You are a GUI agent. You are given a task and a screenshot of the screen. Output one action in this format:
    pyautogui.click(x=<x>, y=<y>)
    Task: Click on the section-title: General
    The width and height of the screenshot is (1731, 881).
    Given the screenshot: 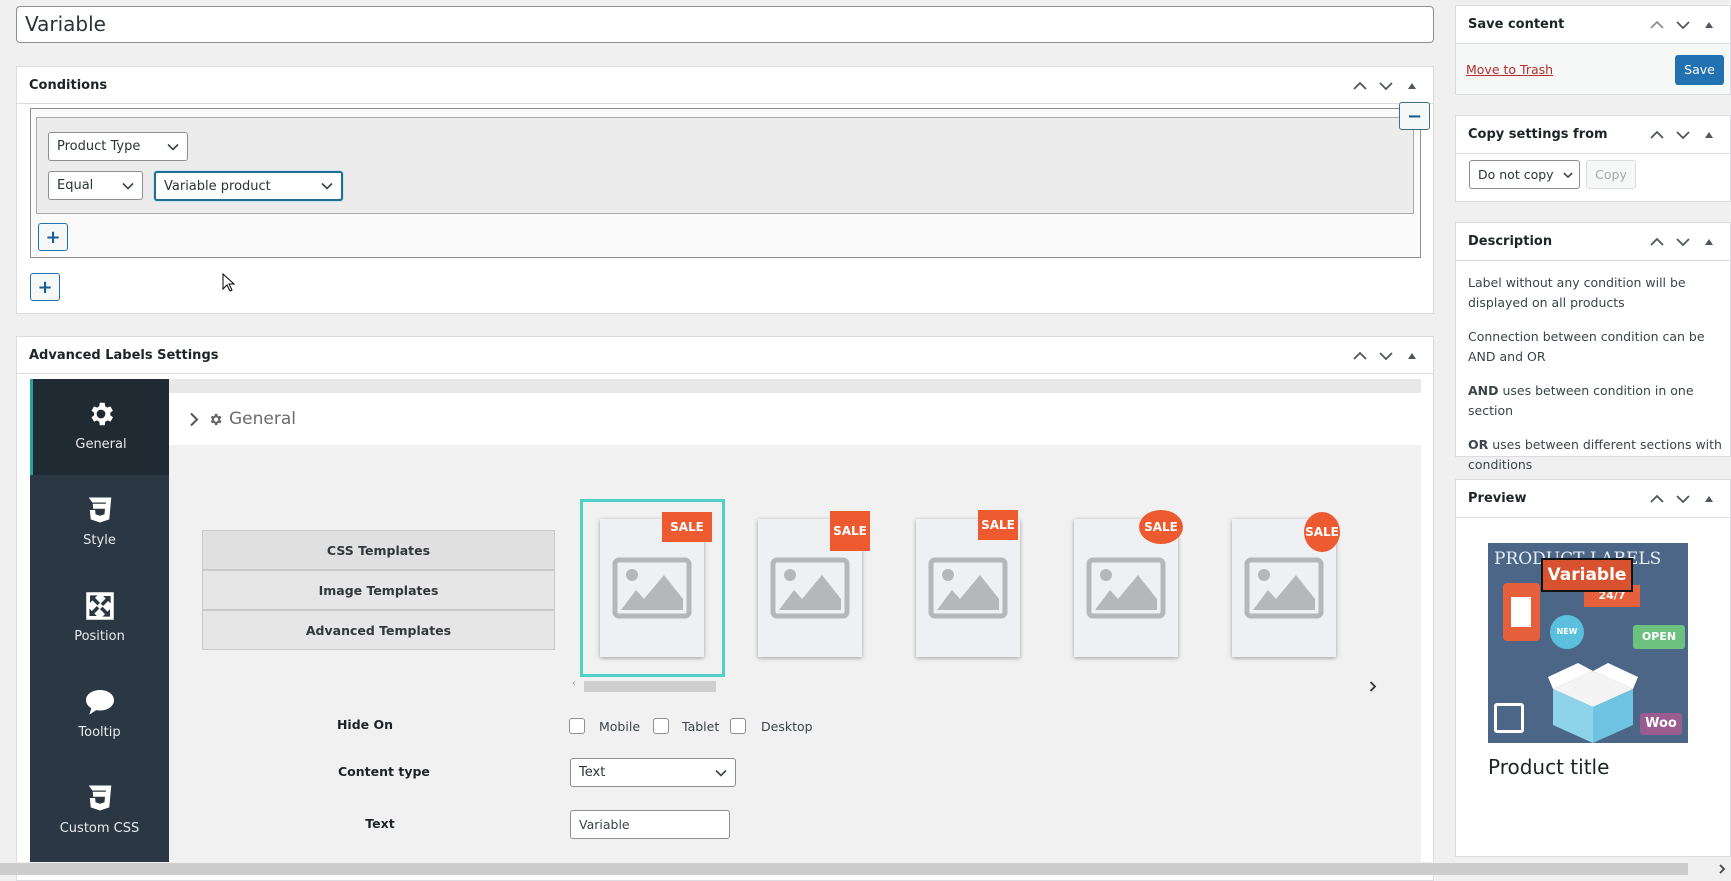 What is the action you would take?
    pyautogui.click(x=262, y=419)
    